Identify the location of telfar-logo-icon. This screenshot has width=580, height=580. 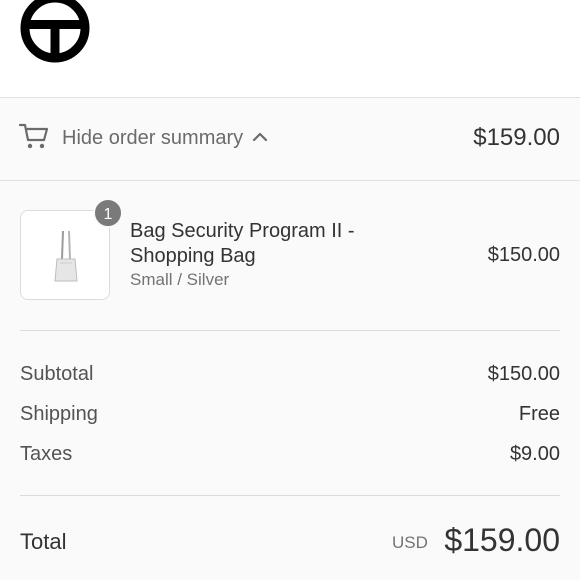
(55, 32).